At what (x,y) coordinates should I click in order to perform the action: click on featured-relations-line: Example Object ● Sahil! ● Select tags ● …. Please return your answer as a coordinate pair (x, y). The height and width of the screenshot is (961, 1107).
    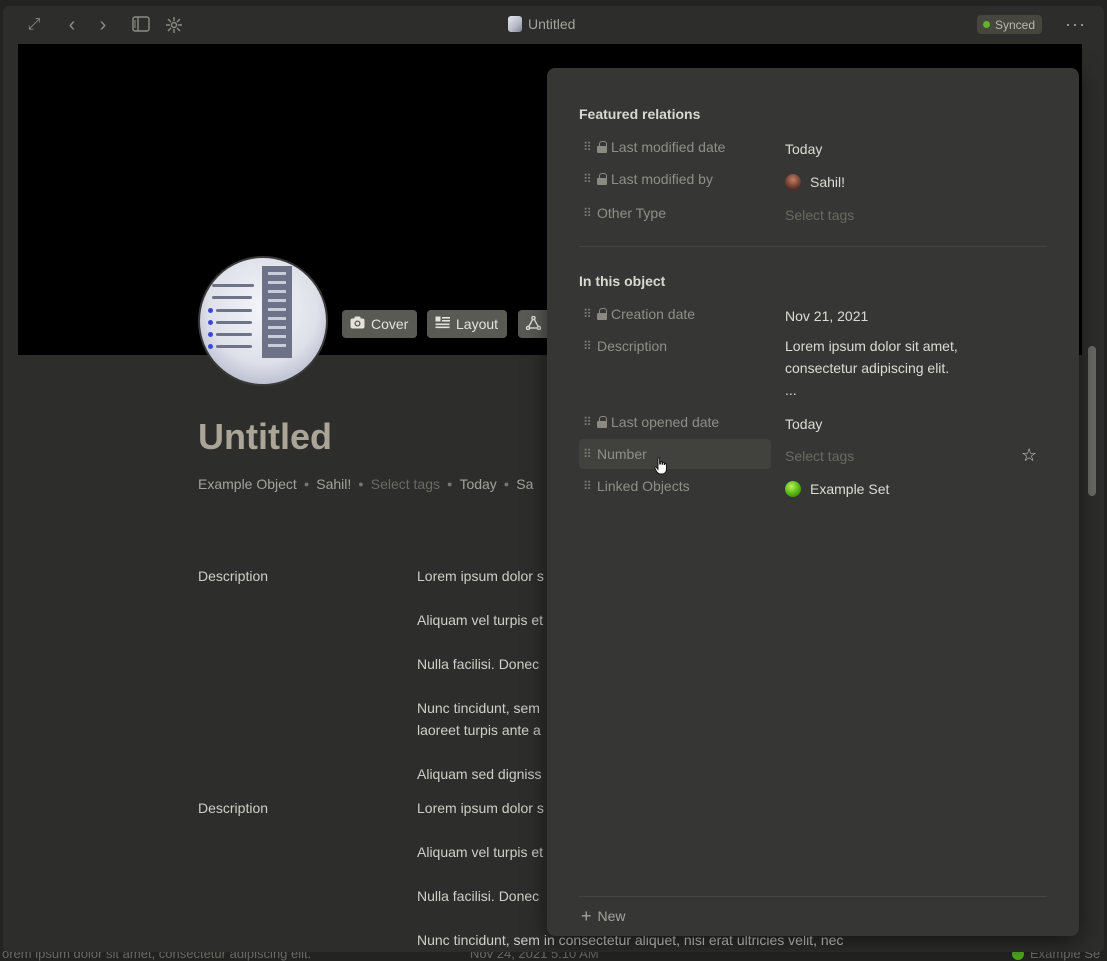
    Looking at the image, I should click on (365, 484).